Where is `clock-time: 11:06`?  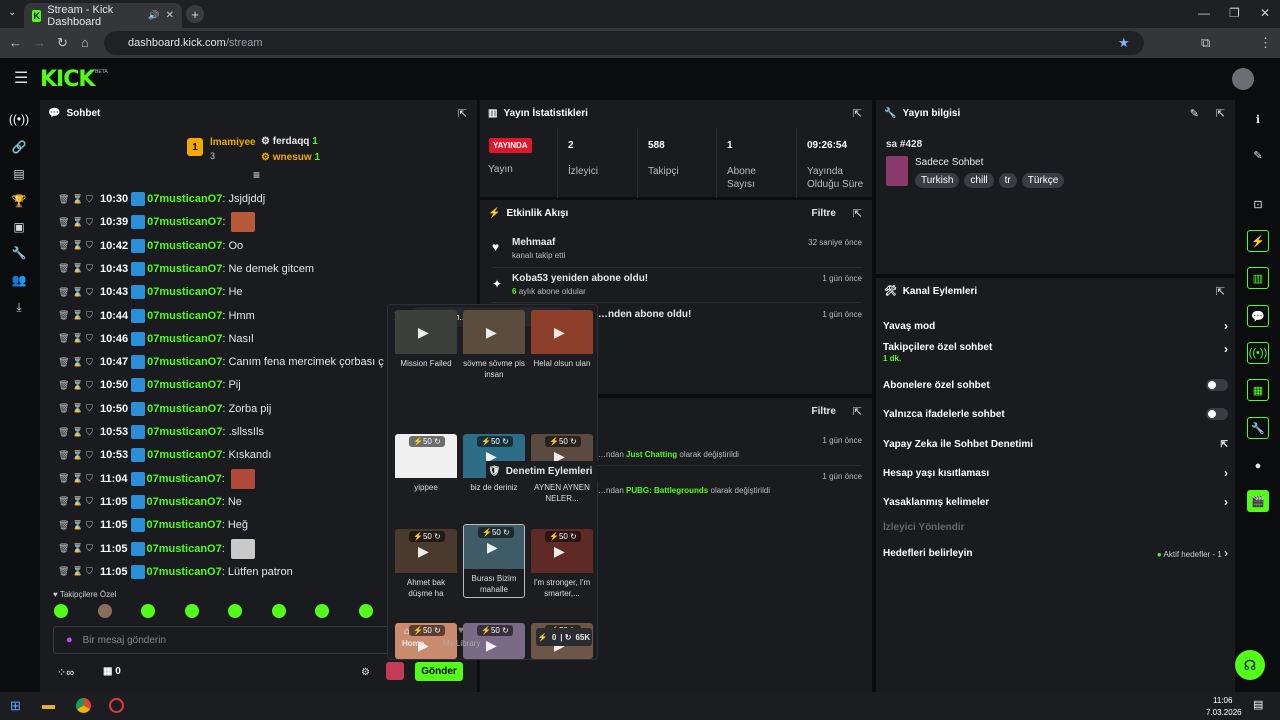
clock-time: 11:06 is located at coordinates (1222, 700).